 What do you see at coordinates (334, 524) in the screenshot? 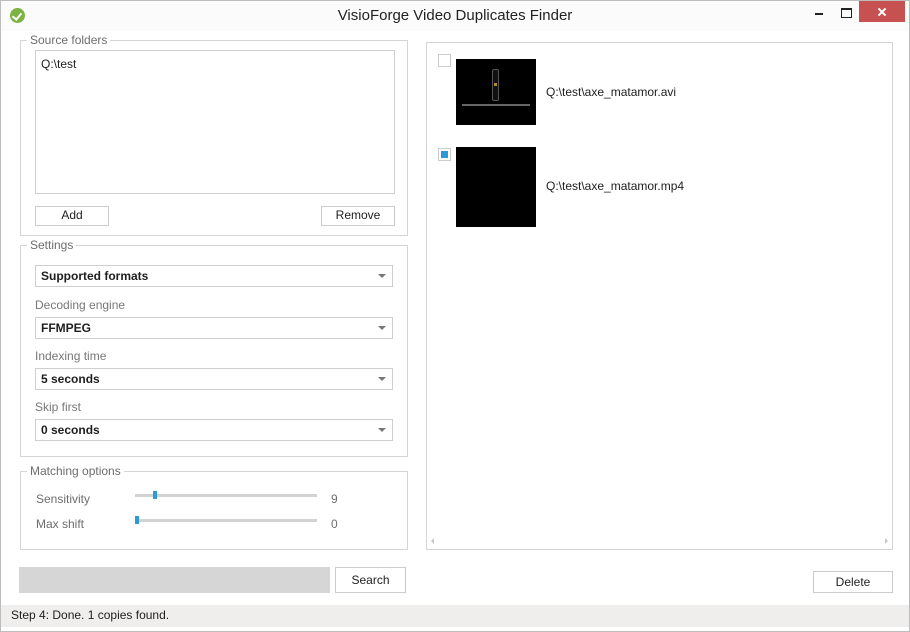
I see `max-shift-value: 0` at bounding box center [334, 524].